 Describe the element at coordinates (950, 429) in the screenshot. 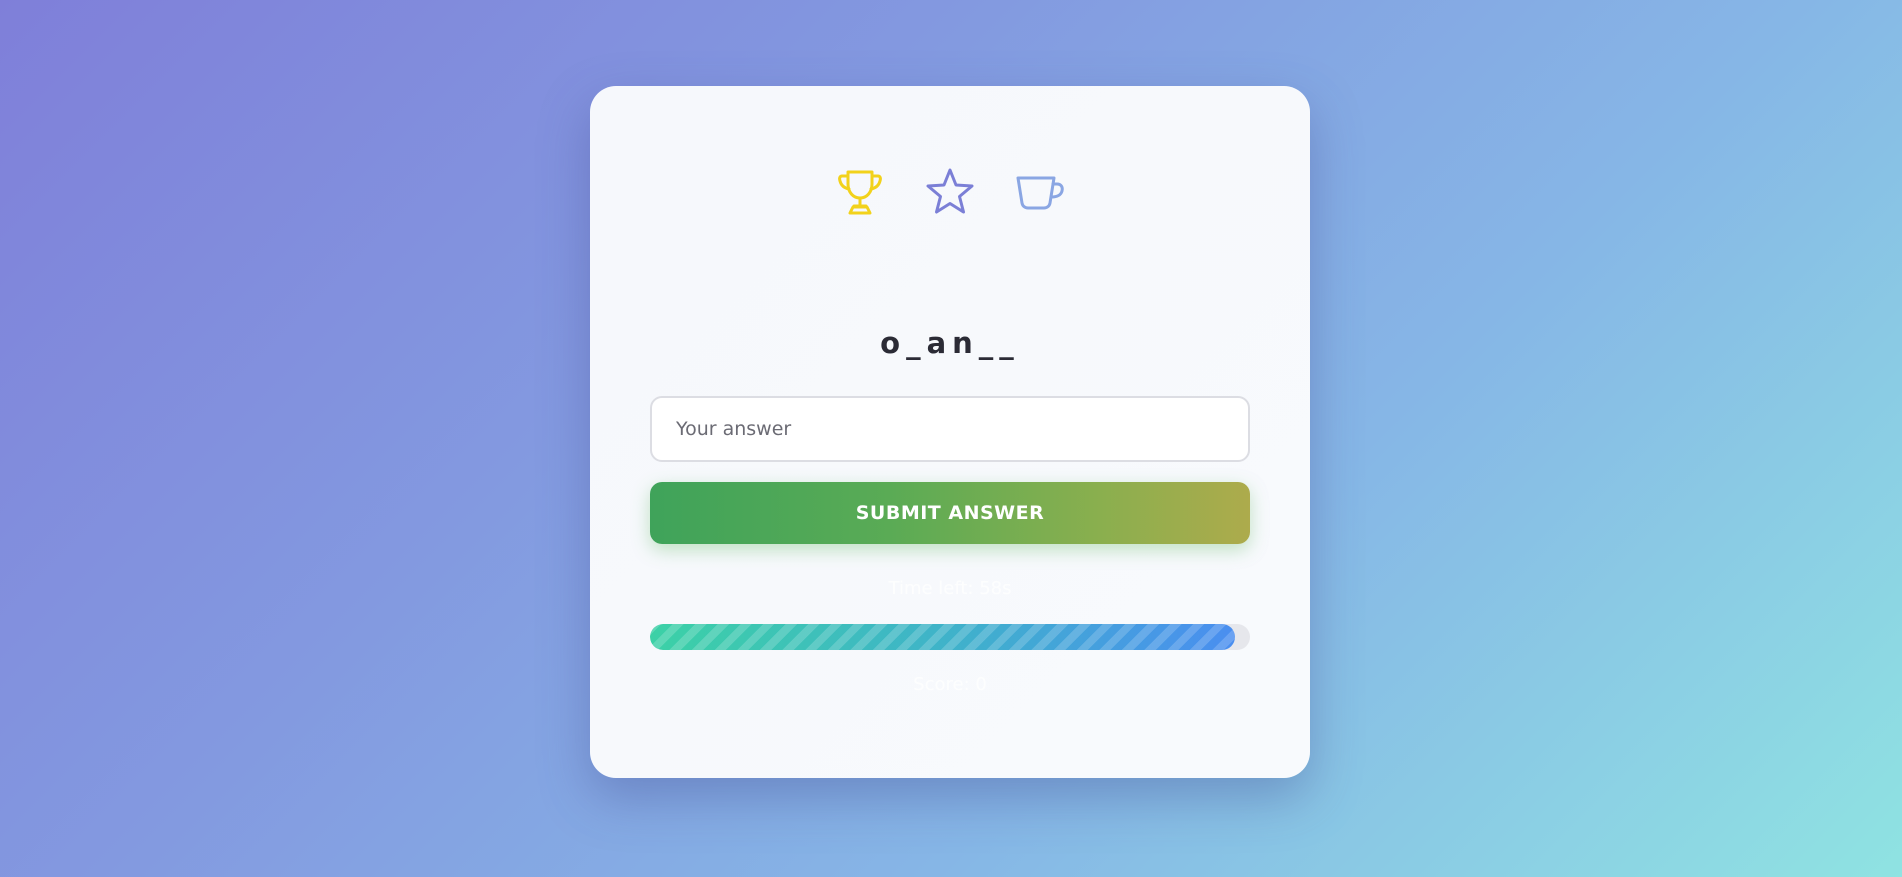

I see `answer-input` at that location.